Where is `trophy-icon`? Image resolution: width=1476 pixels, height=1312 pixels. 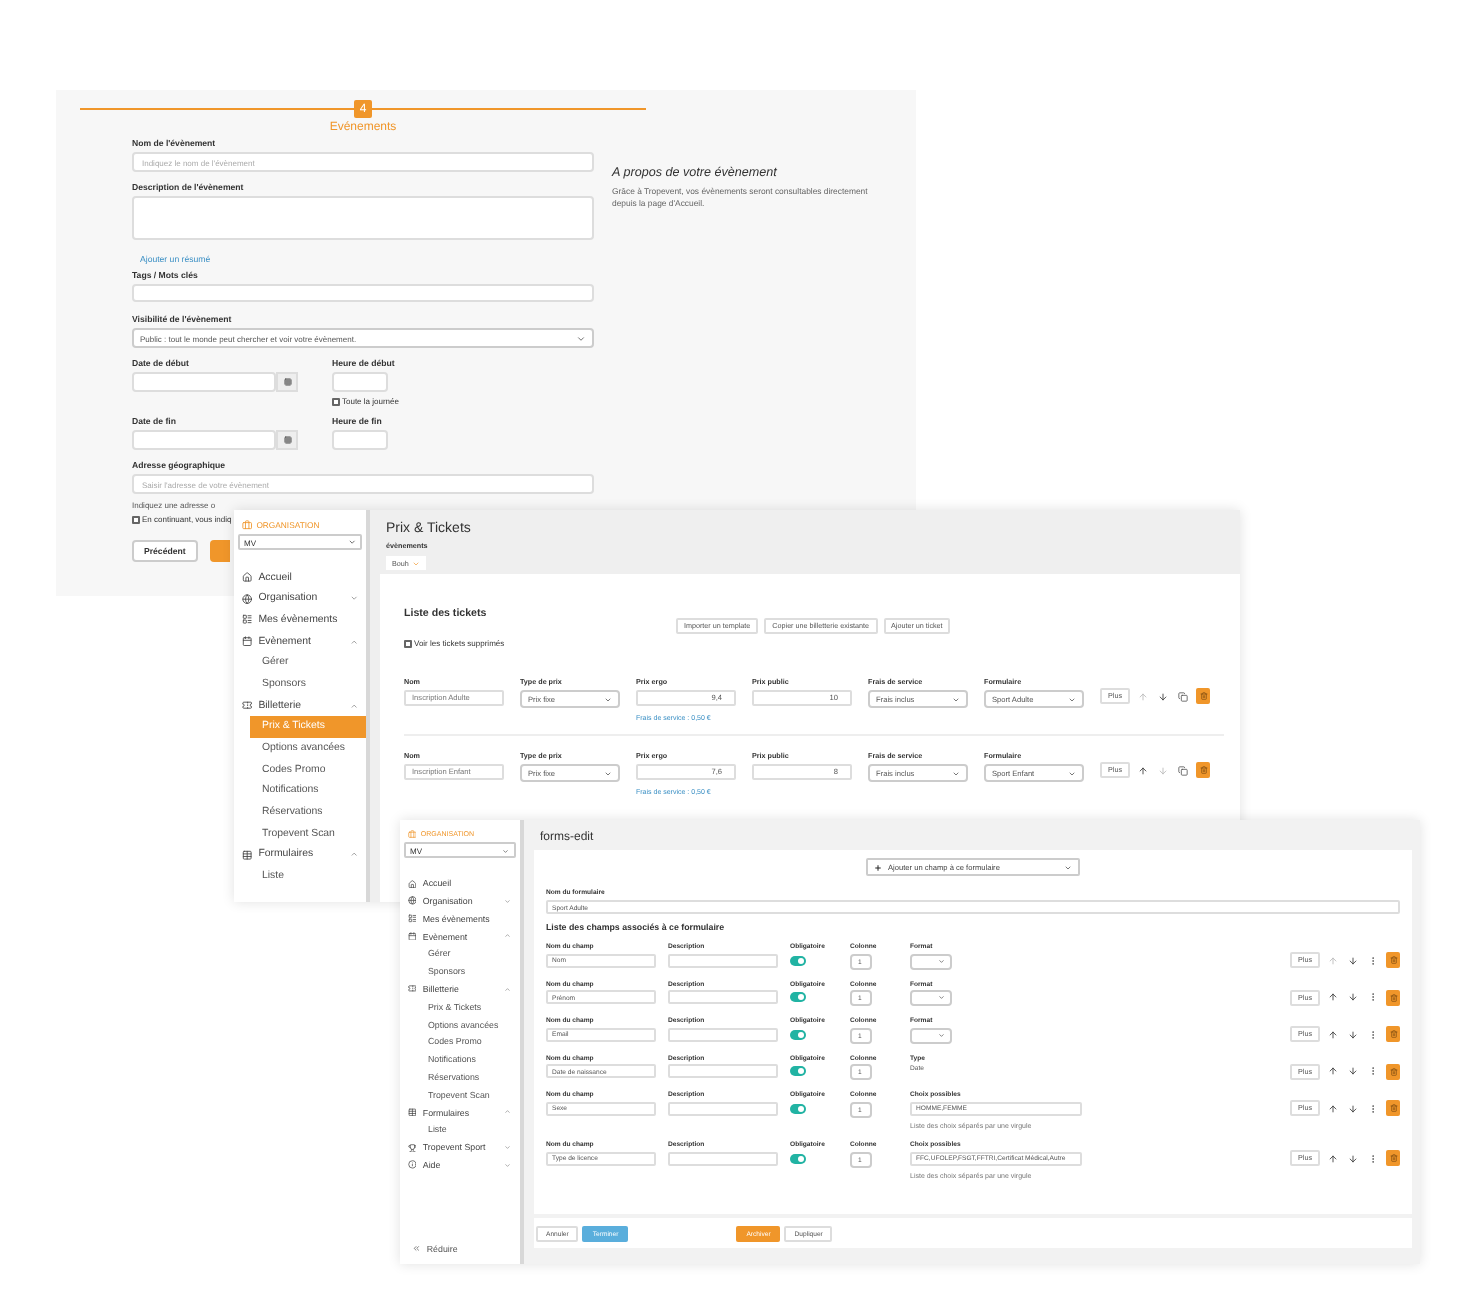 trophy-icon is located at coordinates (412, 1147).